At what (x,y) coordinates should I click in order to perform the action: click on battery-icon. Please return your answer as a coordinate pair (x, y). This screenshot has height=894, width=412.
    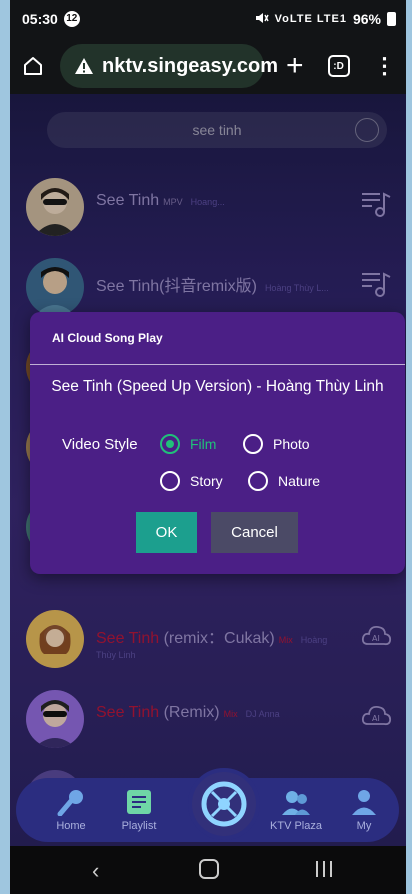
    Looking at the image, I should click on (391, 19).